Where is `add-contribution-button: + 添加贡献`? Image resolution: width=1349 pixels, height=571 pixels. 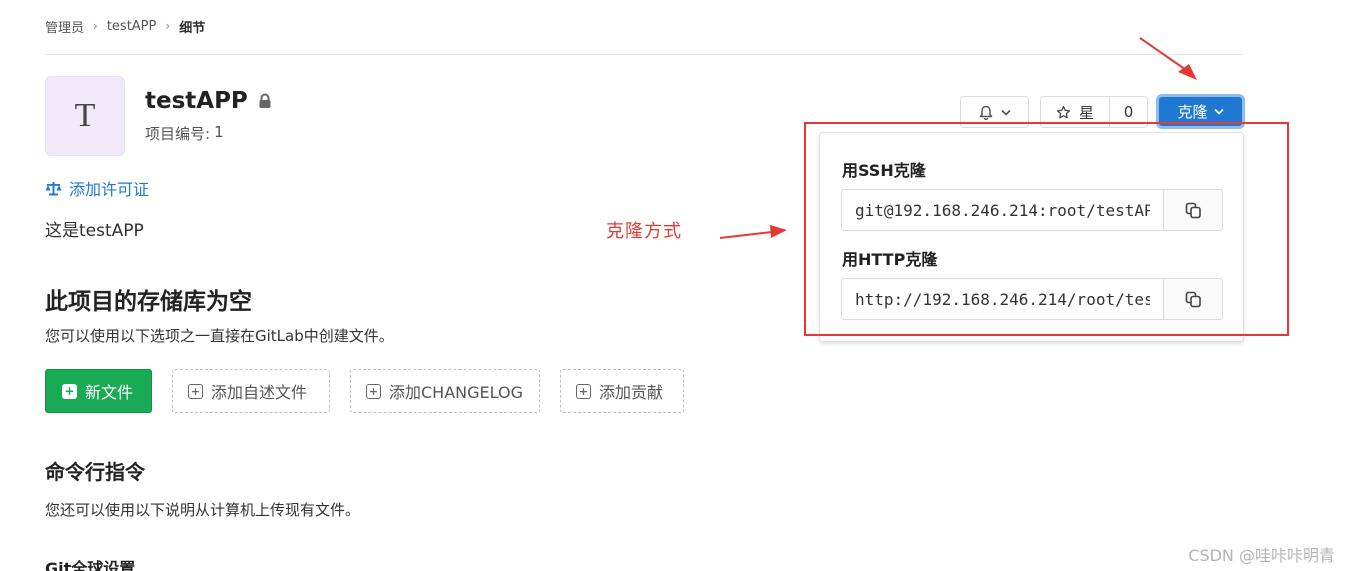 add-contribution-button: + 添加贡献 is located at coordinates (622, 391).